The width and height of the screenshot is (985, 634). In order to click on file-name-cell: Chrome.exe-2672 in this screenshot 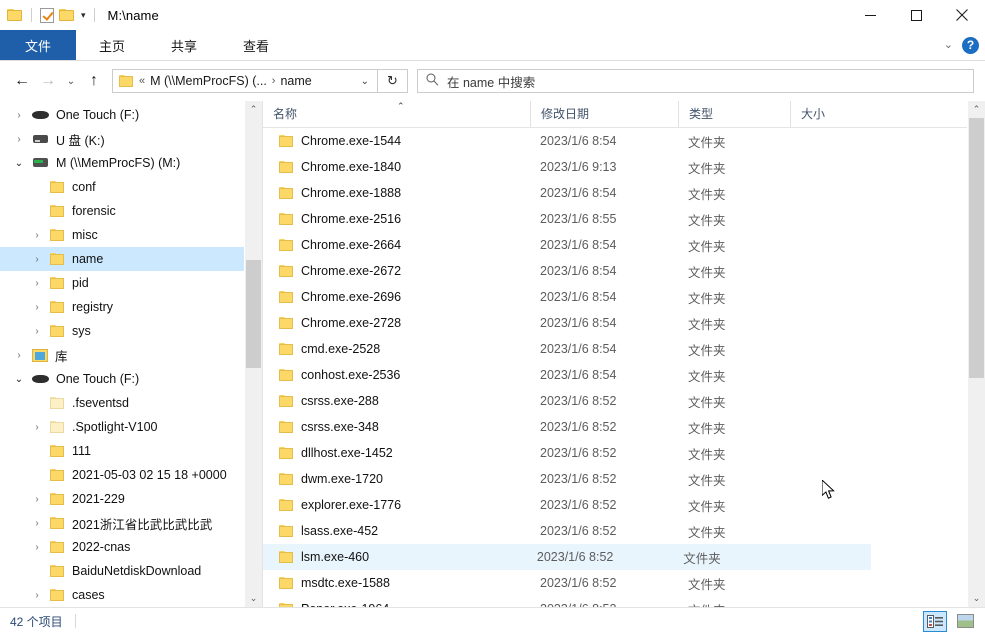, I will do `click(396, 271)`.